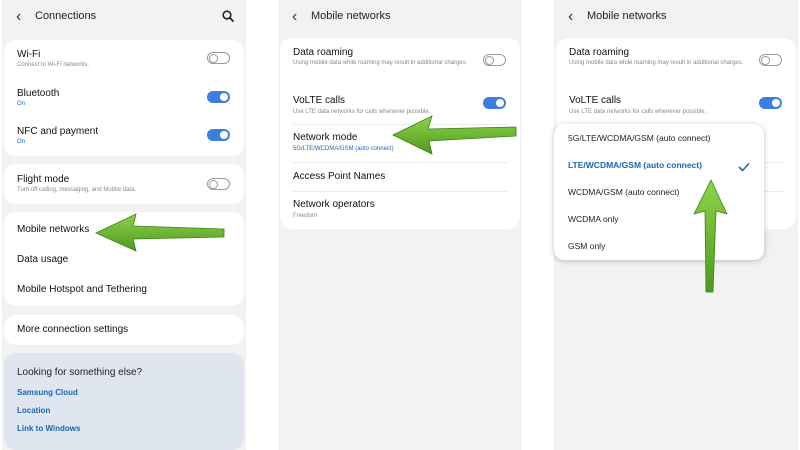  Describe the element at coordinates (635, 165) in the screenshot. I see `mode-option-lte: LTE/WCDMA/GSM (auto connect)` at that location.